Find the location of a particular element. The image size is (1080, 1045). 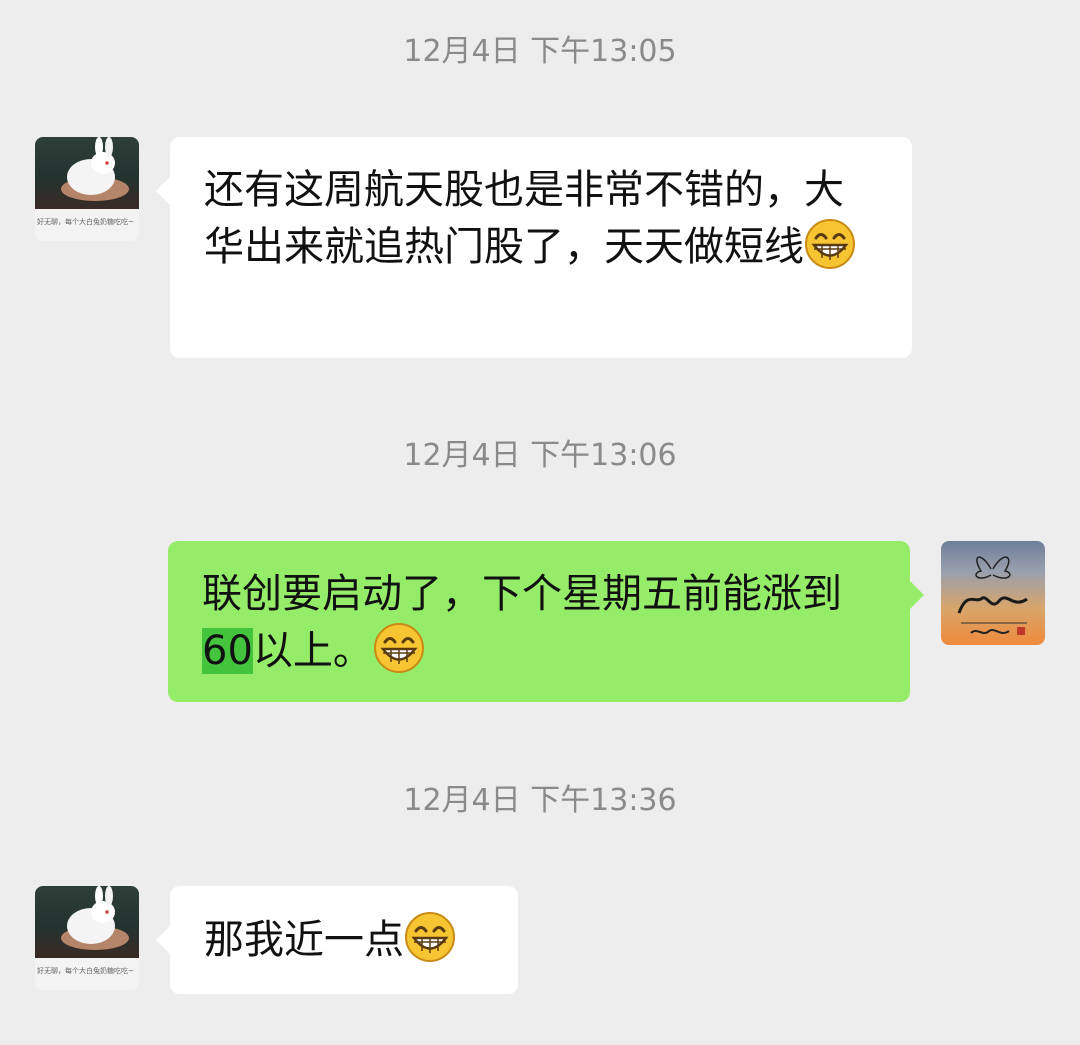

message-text-end: 以上。 is located at coordinates (312, 651).